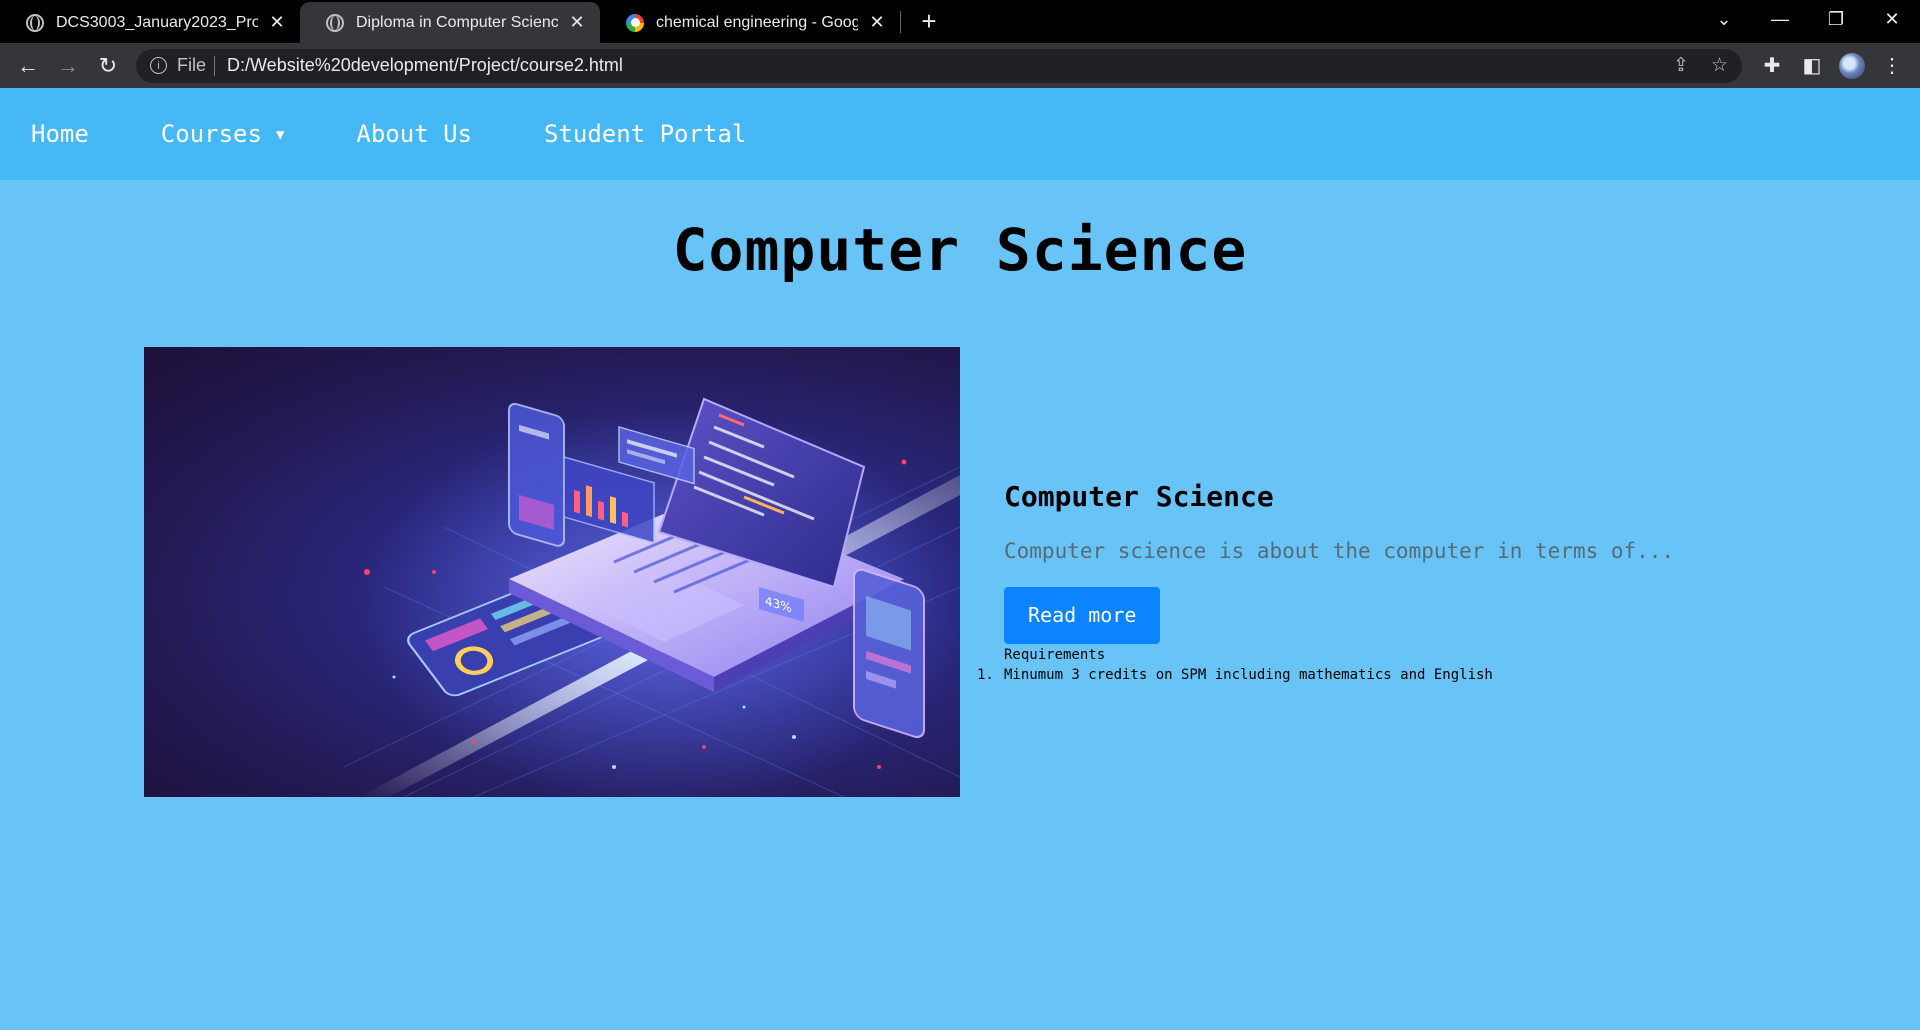 Image resolution: width=1920 pixels, height=1030 pixels. Describe the element at coordinates (929, 21) in the screenshot. I see `new-tab-button: +` at that location.